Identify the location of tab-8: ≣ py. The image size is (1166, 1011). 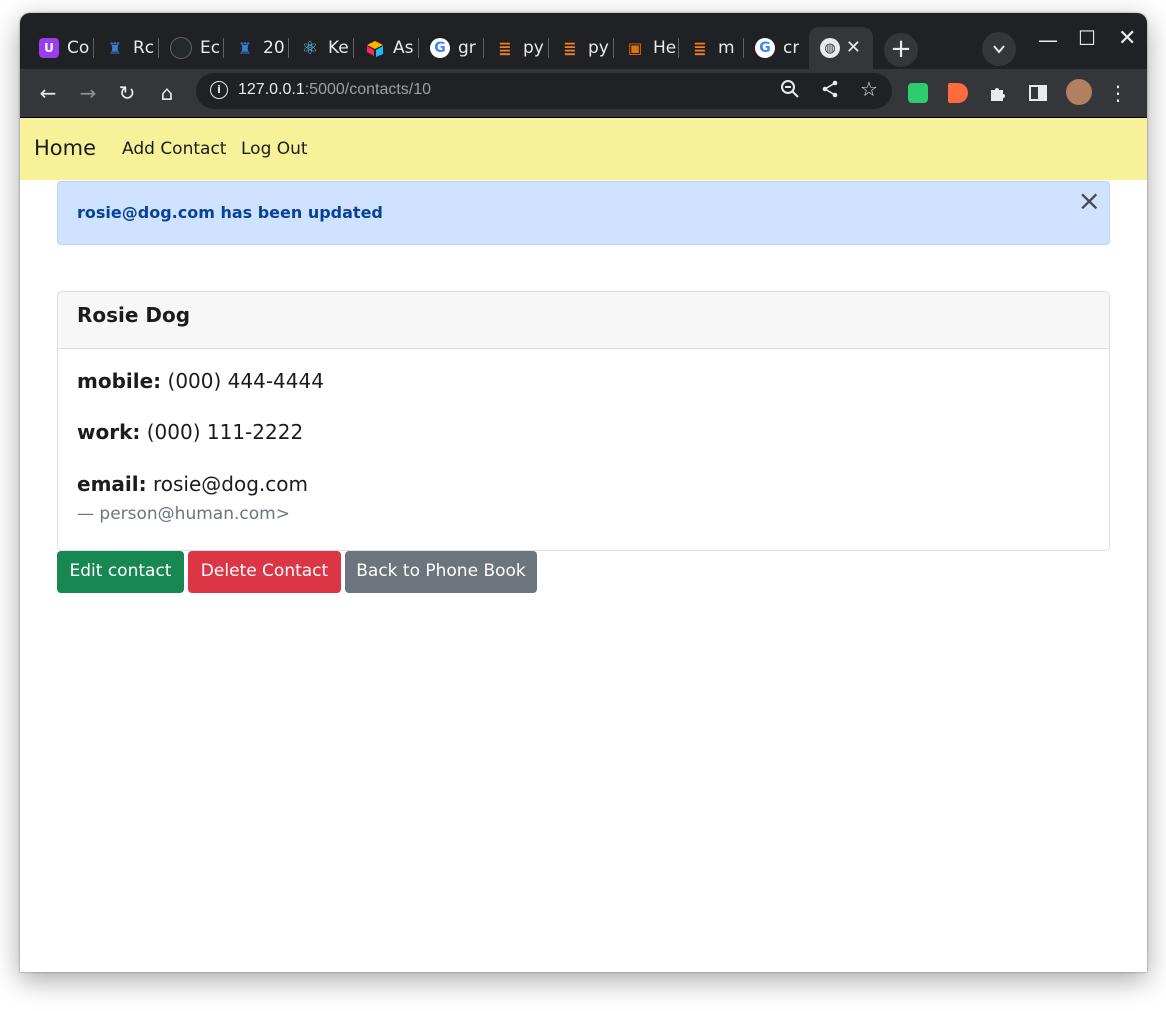
(516, 48).